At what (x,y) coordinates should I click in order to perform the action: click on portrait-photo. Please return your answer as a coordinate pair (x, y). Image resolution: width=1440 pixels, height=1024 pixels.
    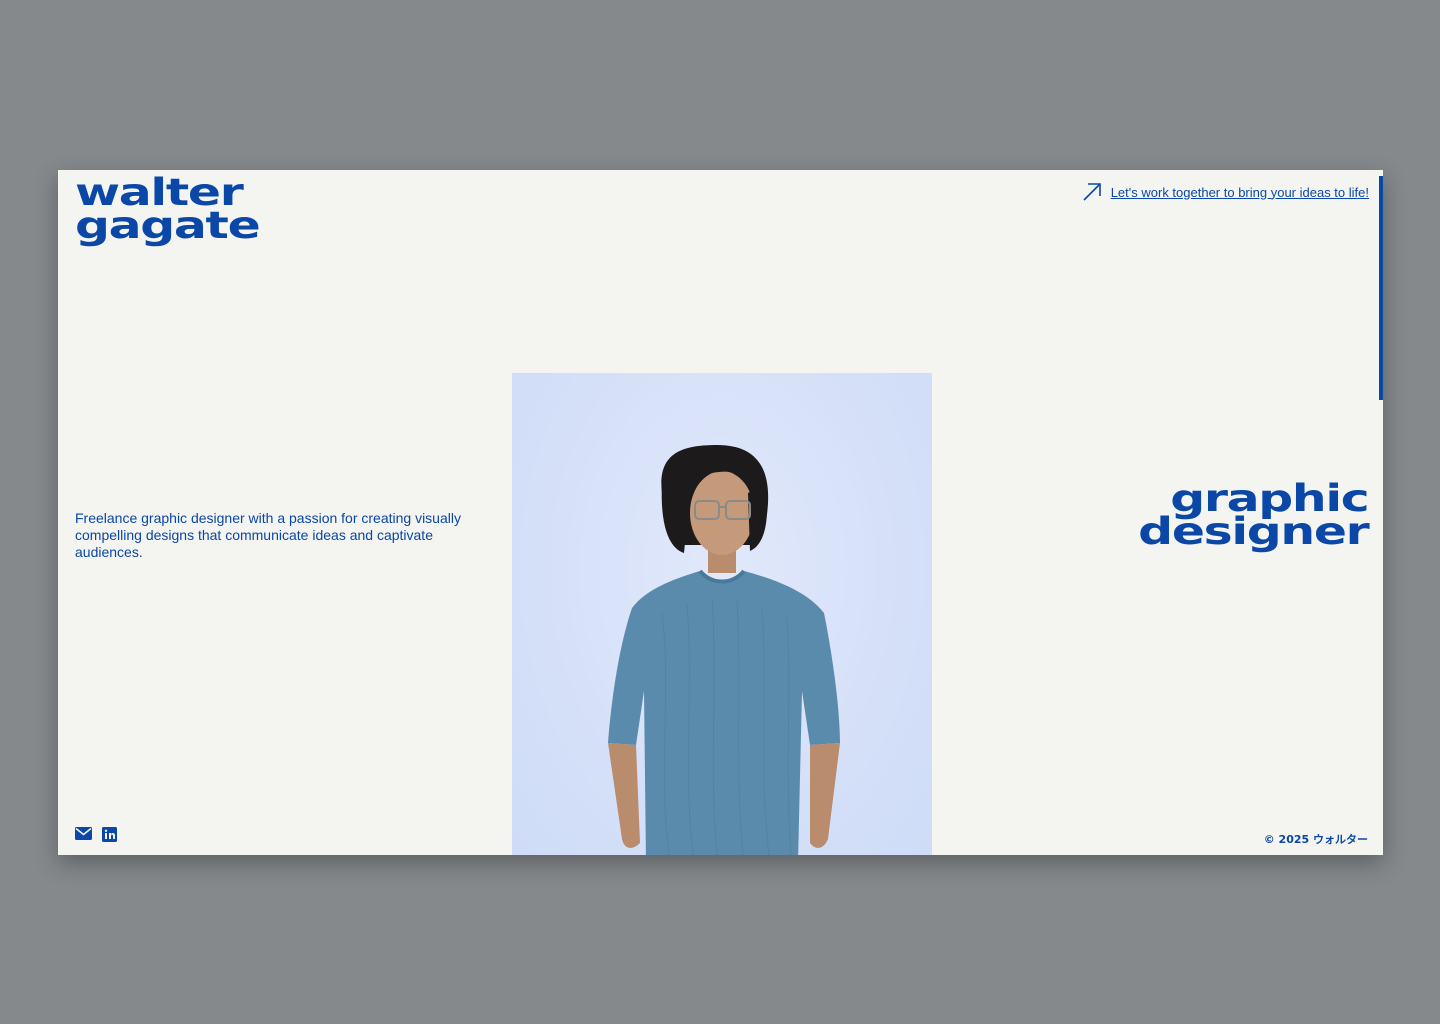
    Looking at the image, I should click on (722, 614).